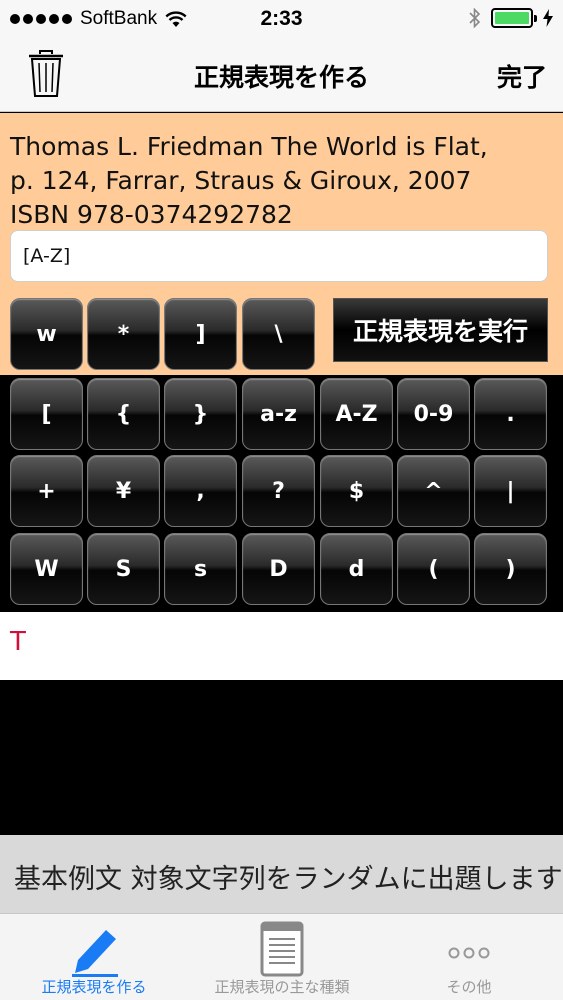  What do you see at coordinates (356, 569) in the screenshot?
I see `key-d: d` at bounding box center [356, 569].